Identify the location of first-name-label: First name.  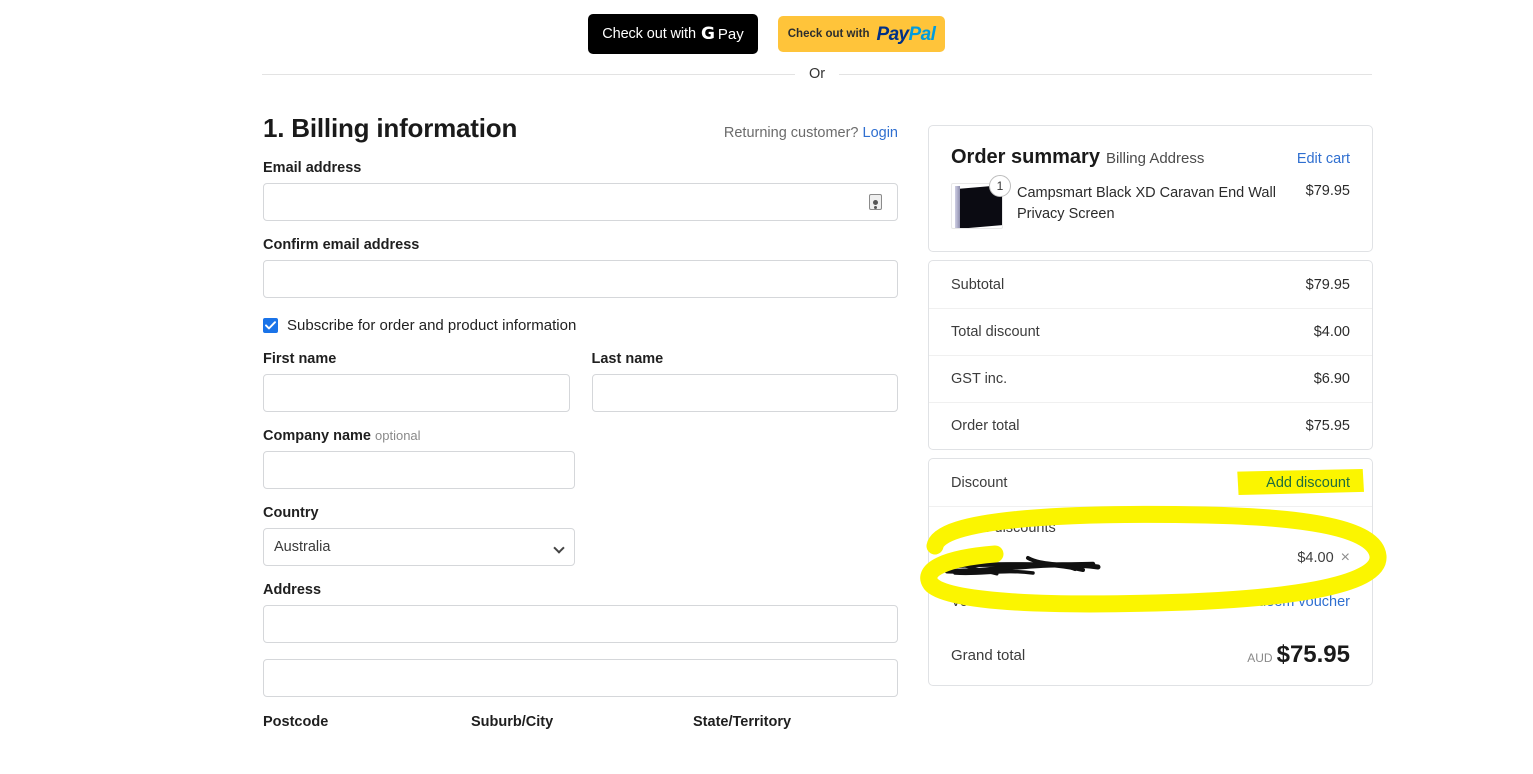
(300, 359).